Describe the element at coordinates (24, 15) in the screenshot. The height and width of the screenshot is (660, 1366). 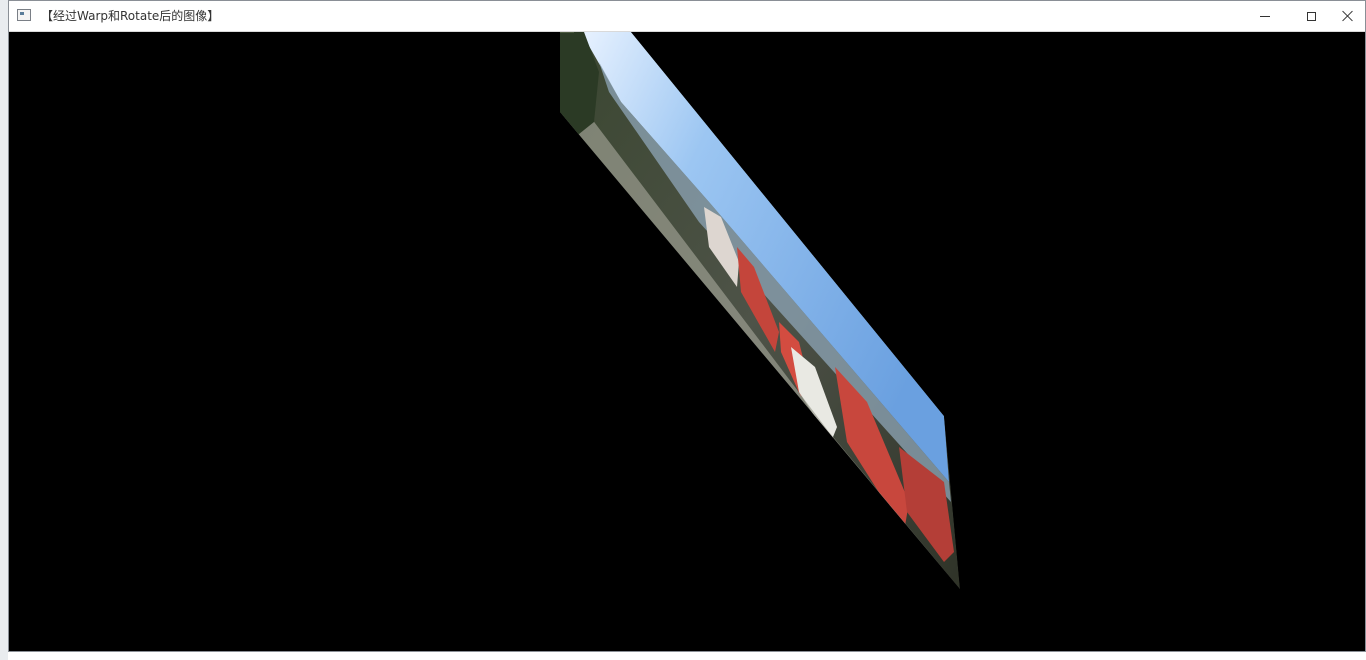
I see `app-window-icon` at that location.